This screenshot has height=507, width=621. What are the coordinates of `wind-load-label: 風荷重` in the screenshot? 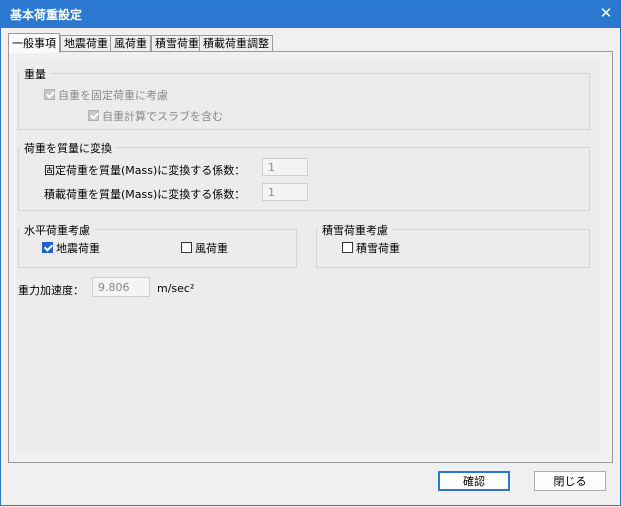 It's located at (211, 248).